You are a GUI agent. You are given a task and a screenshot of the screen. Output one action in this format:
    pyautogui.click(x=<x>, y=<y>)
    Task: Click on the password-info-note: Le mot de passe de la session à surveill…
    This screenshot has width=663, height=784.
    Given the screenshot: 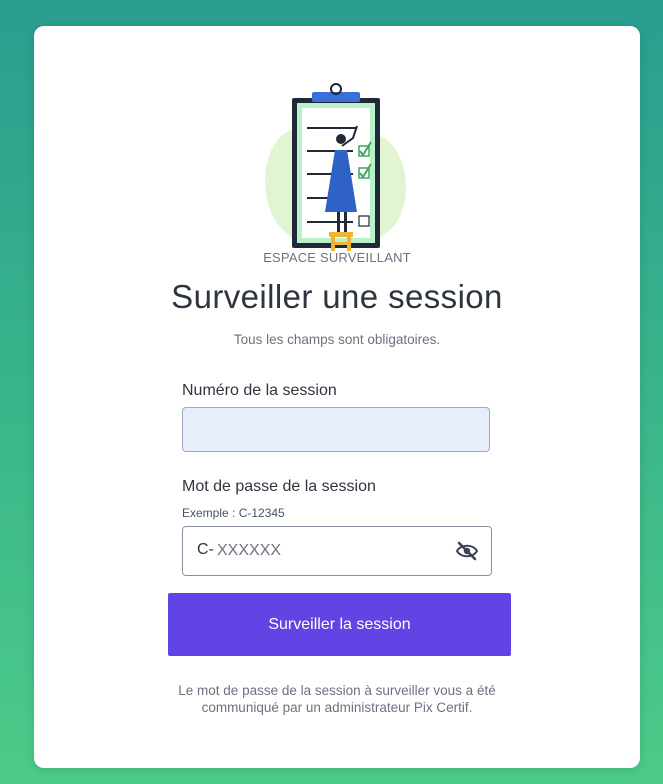 What is the action you would take?
    pyautogui.click(x=337, y=699)
    